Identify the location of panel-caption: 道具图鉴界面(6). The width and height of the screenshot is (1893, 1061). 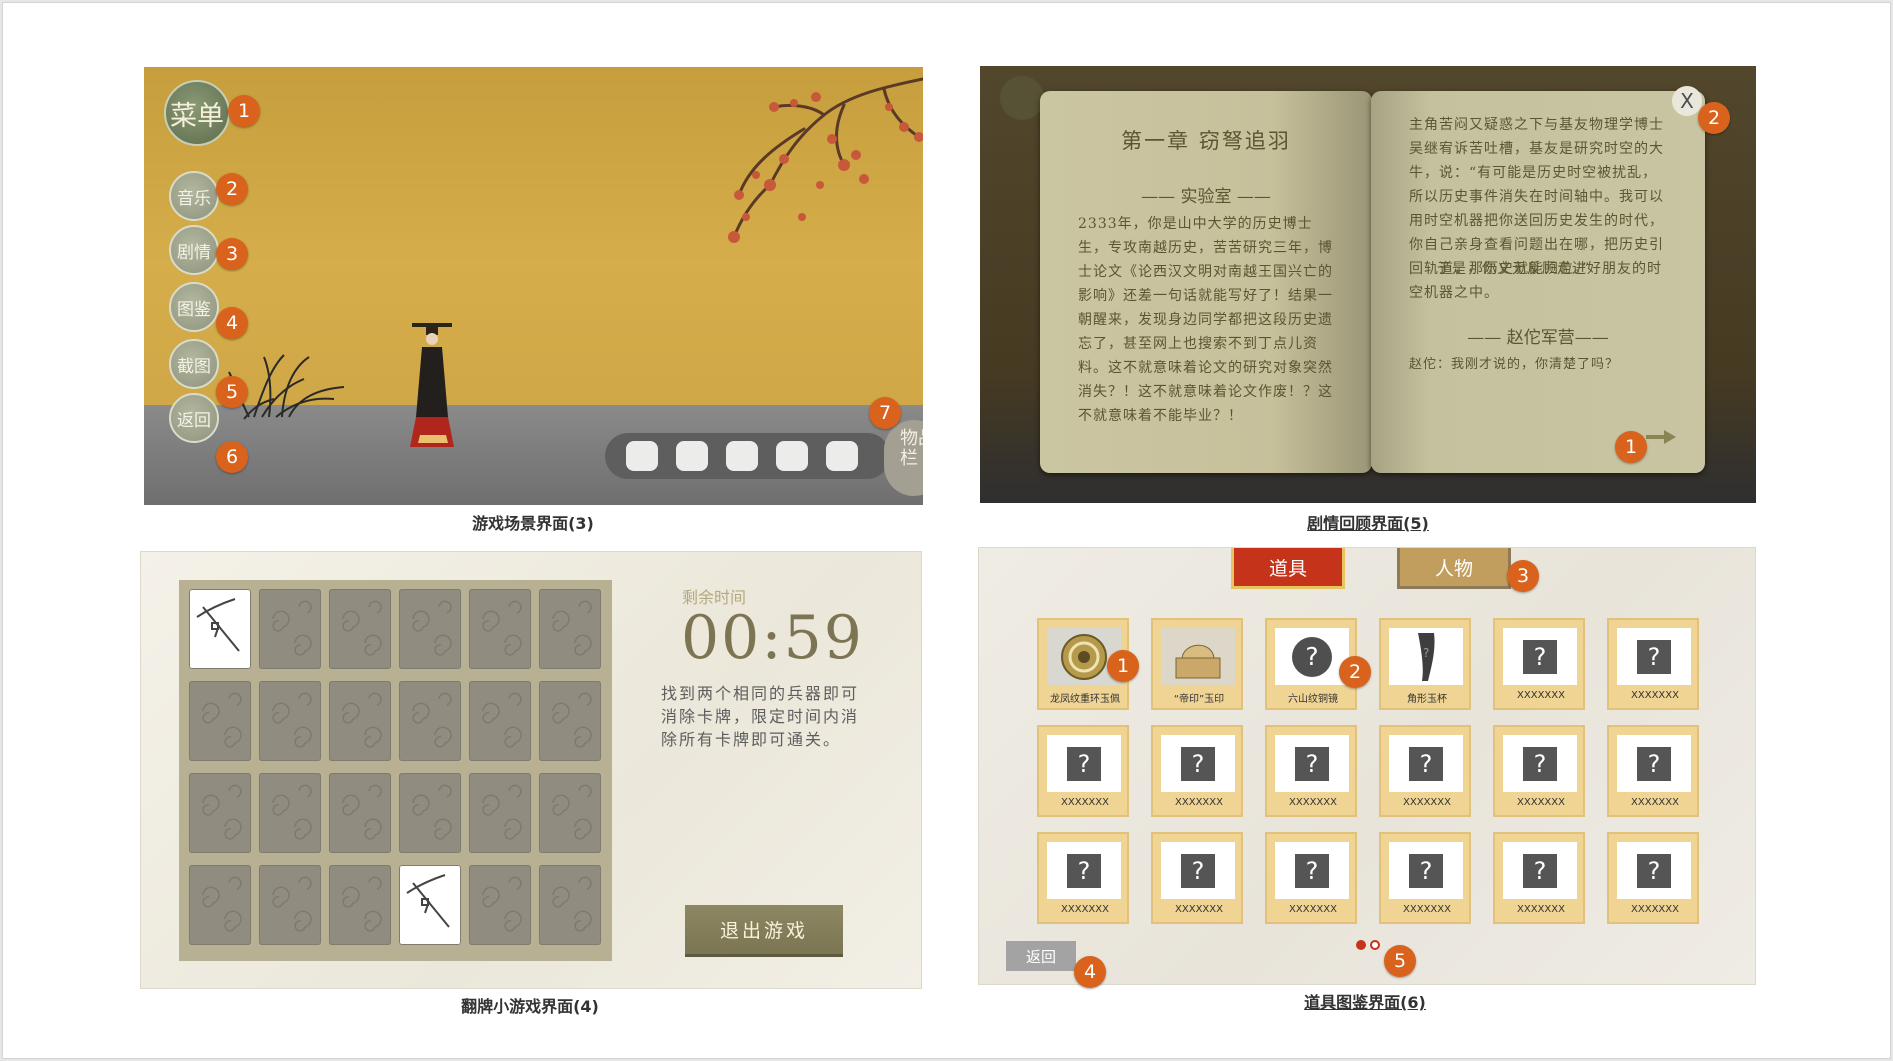
(1365, 1002).